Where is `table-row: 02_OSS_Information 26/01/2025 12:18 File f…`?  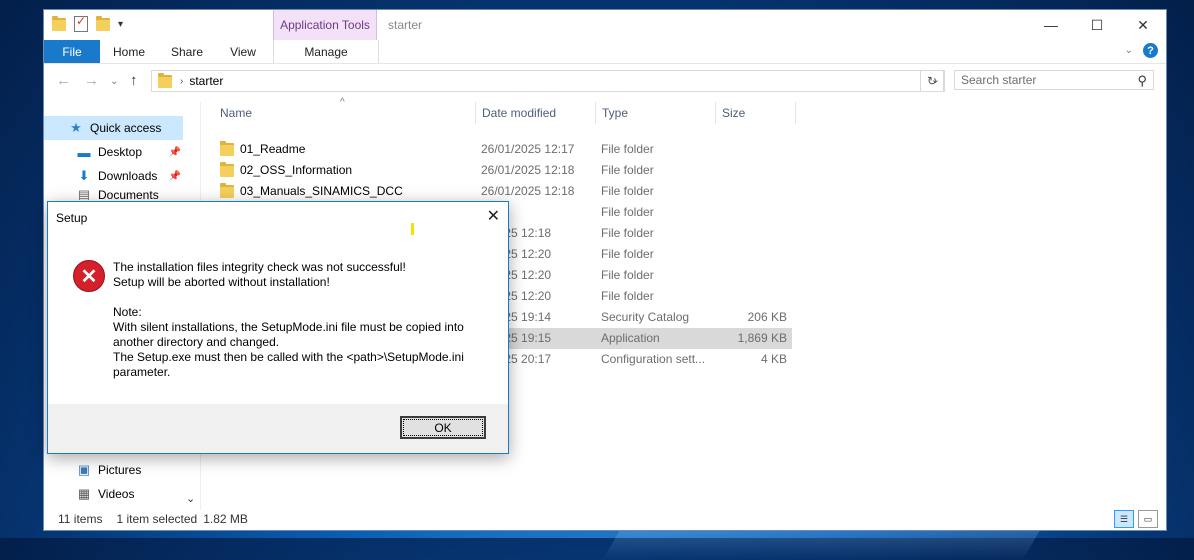
table-row: 02_OSS_Information 26/01/2025 12:18 File f… is located at coordinates (501, 170).